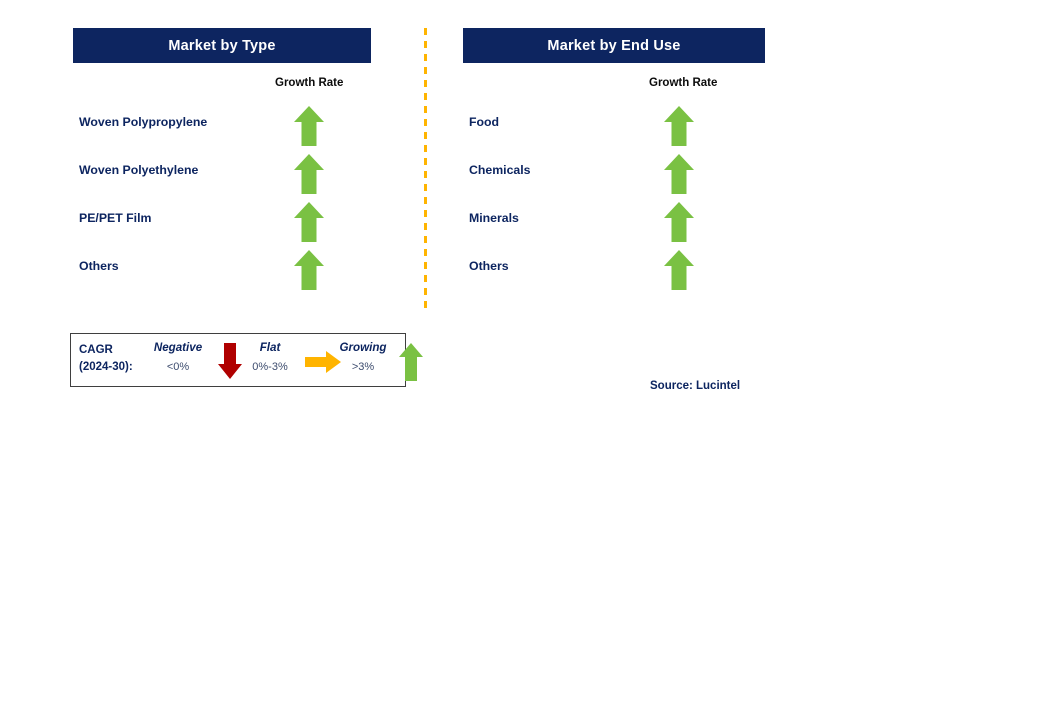 This screenshot has height=712, width=1050. I want to click on growth-rate-column-header-left: Growth Rate, so click(309, 83).